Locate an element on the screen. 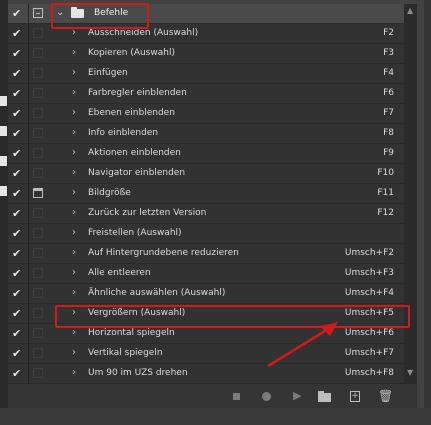 This screenshot has height=425, width=431. stop-icon is located at coordinates (236, 396).